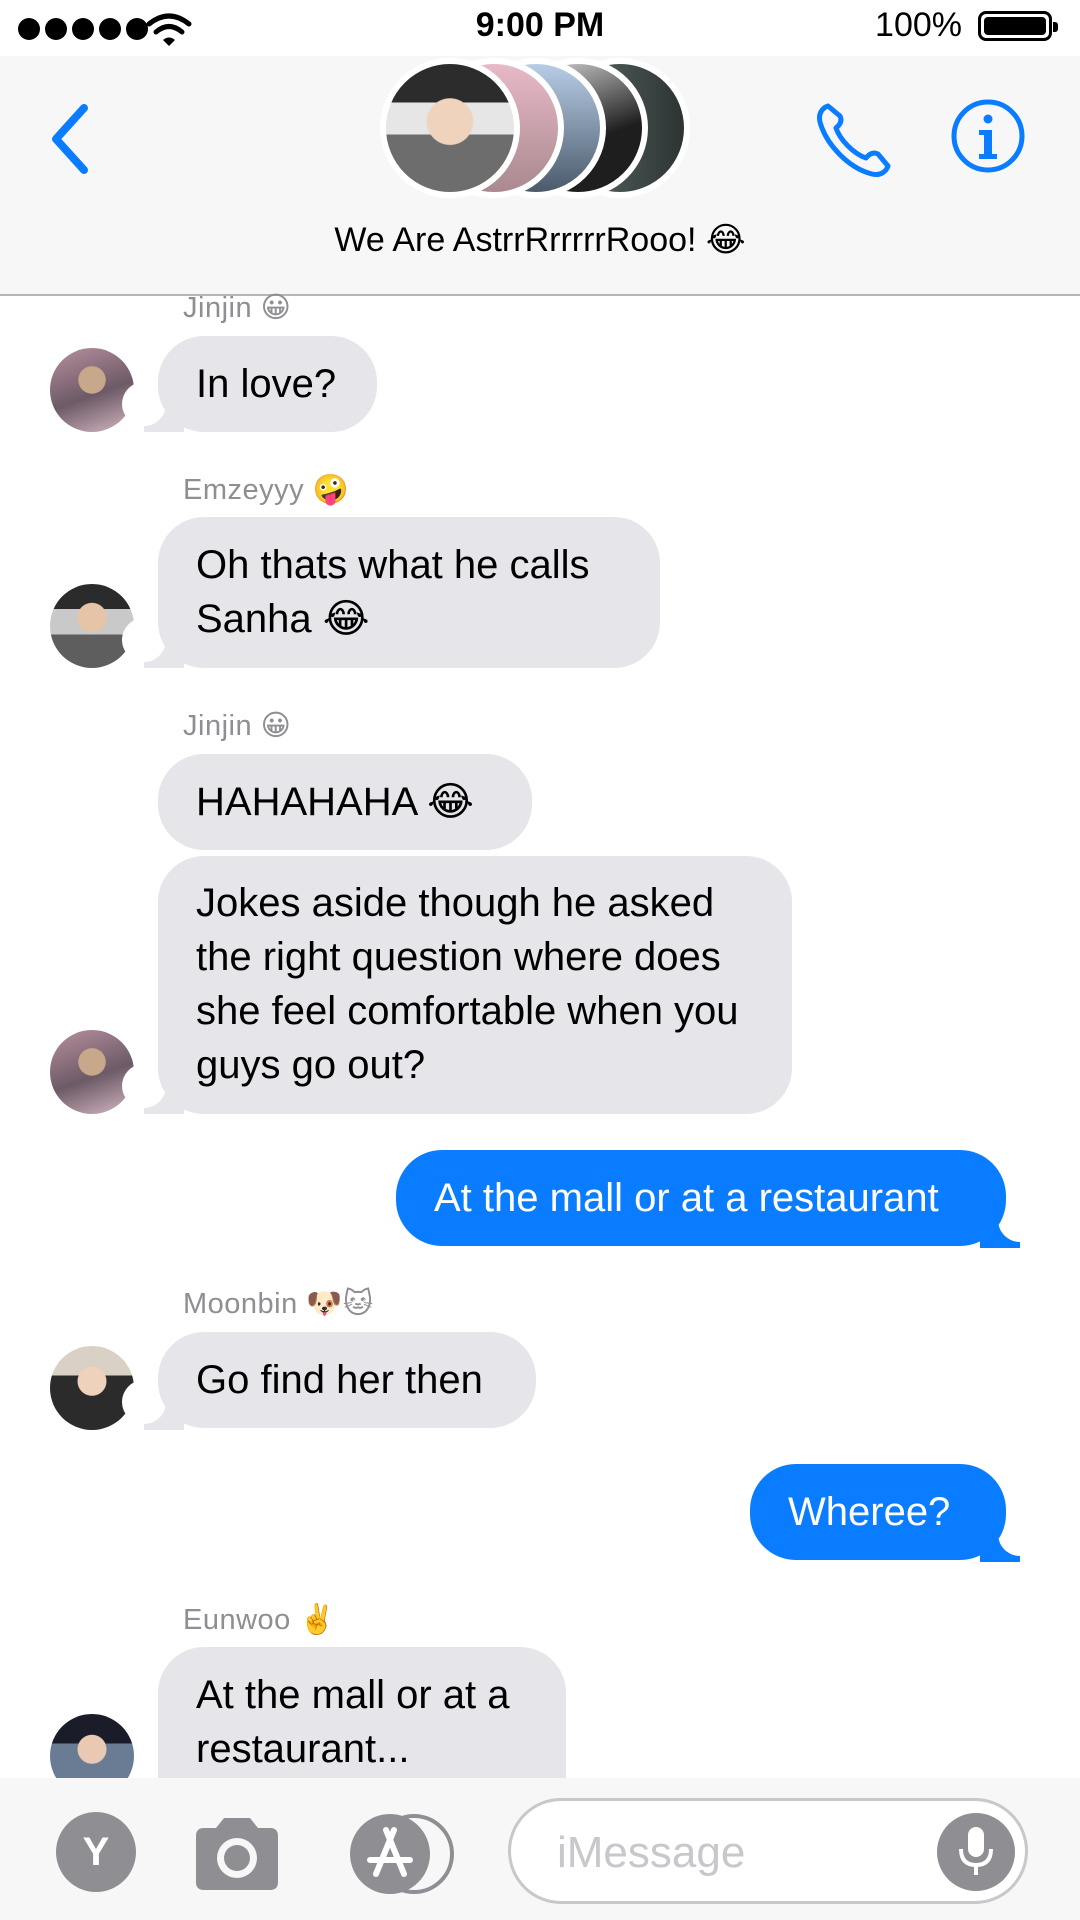 The height and width of the screenshot is (1920, 1080). I want to click on conversation-header: We Are AstrrRrrrrrRooo! 😂, so click(540, 176).